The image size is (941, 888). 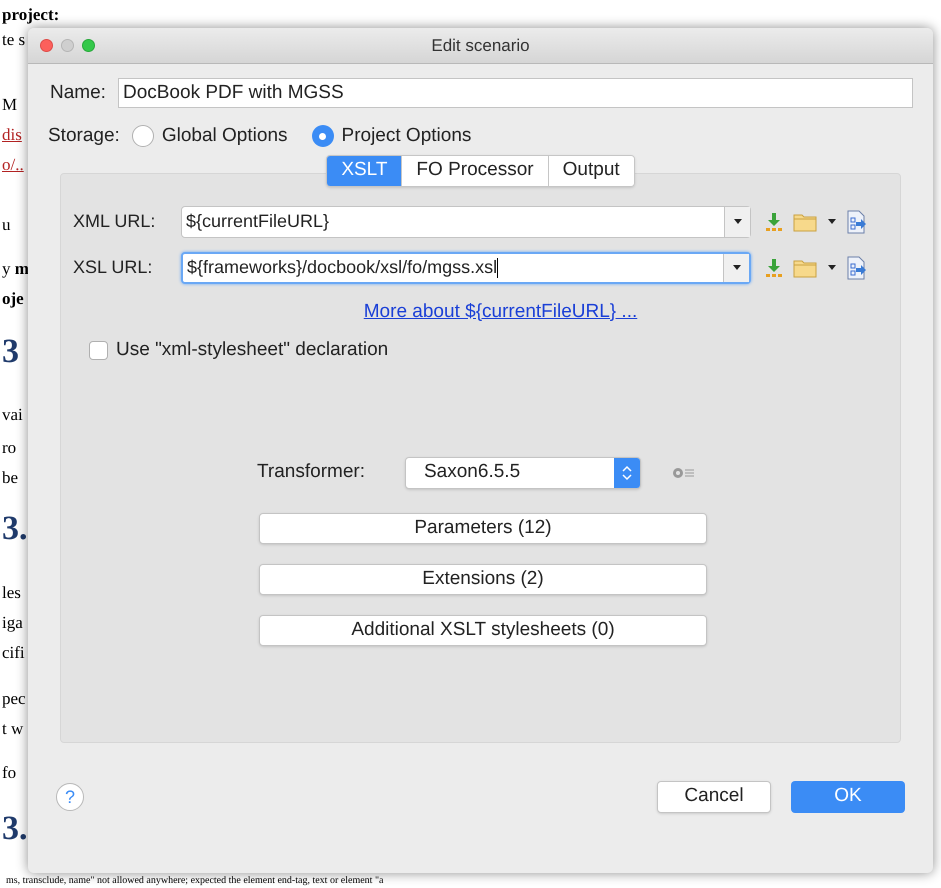 What do you see at coordinates (78, 92) in the screenshot?
I see `field-label: Name:` at bounding box center [78, 92].